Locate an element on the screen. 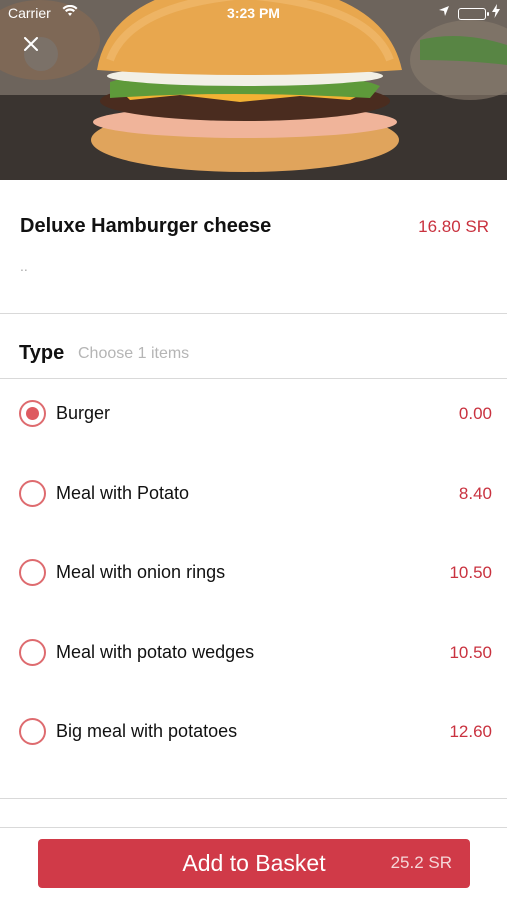 This screenshot has height=900, width=507. option-label: Meal with potato wedges is located at coordinates (155, 652).